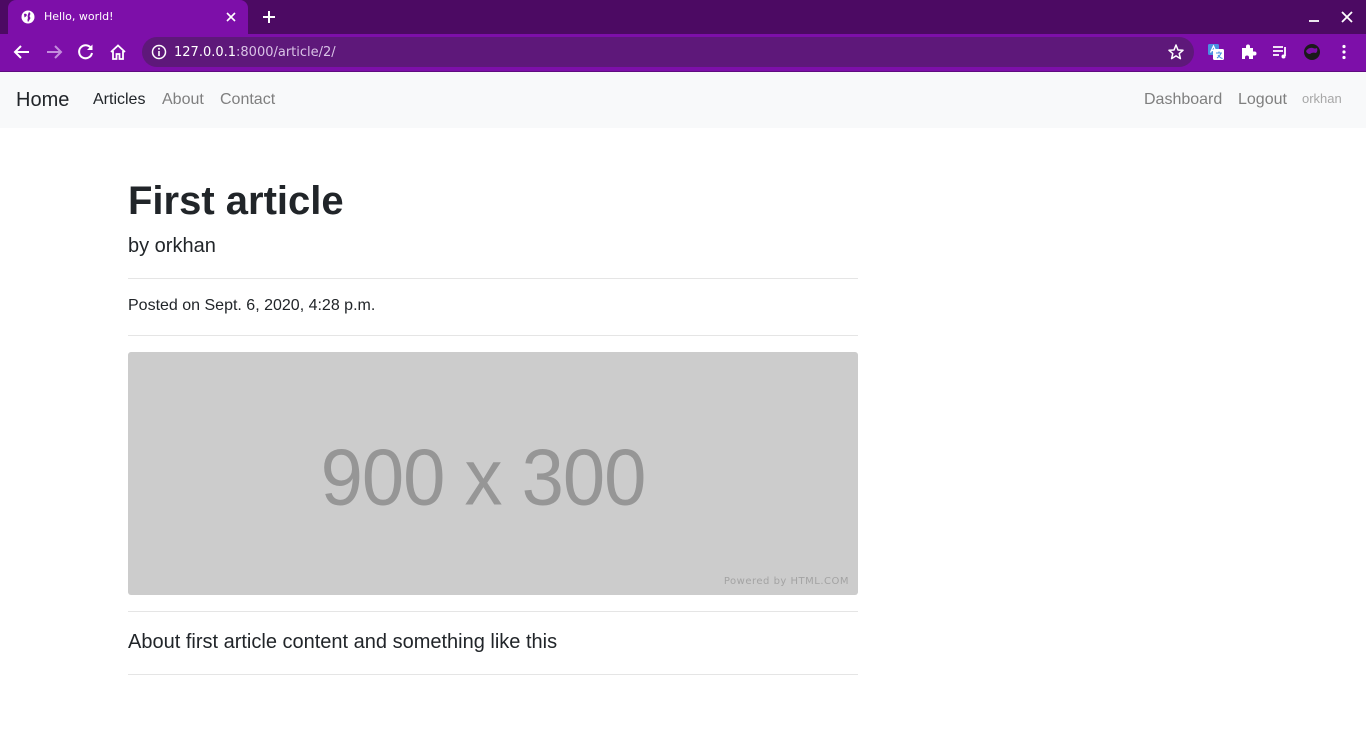  Describe the element at coordinates (183, 100) in the screenshot. I see `nav-about-link: About` at that location.